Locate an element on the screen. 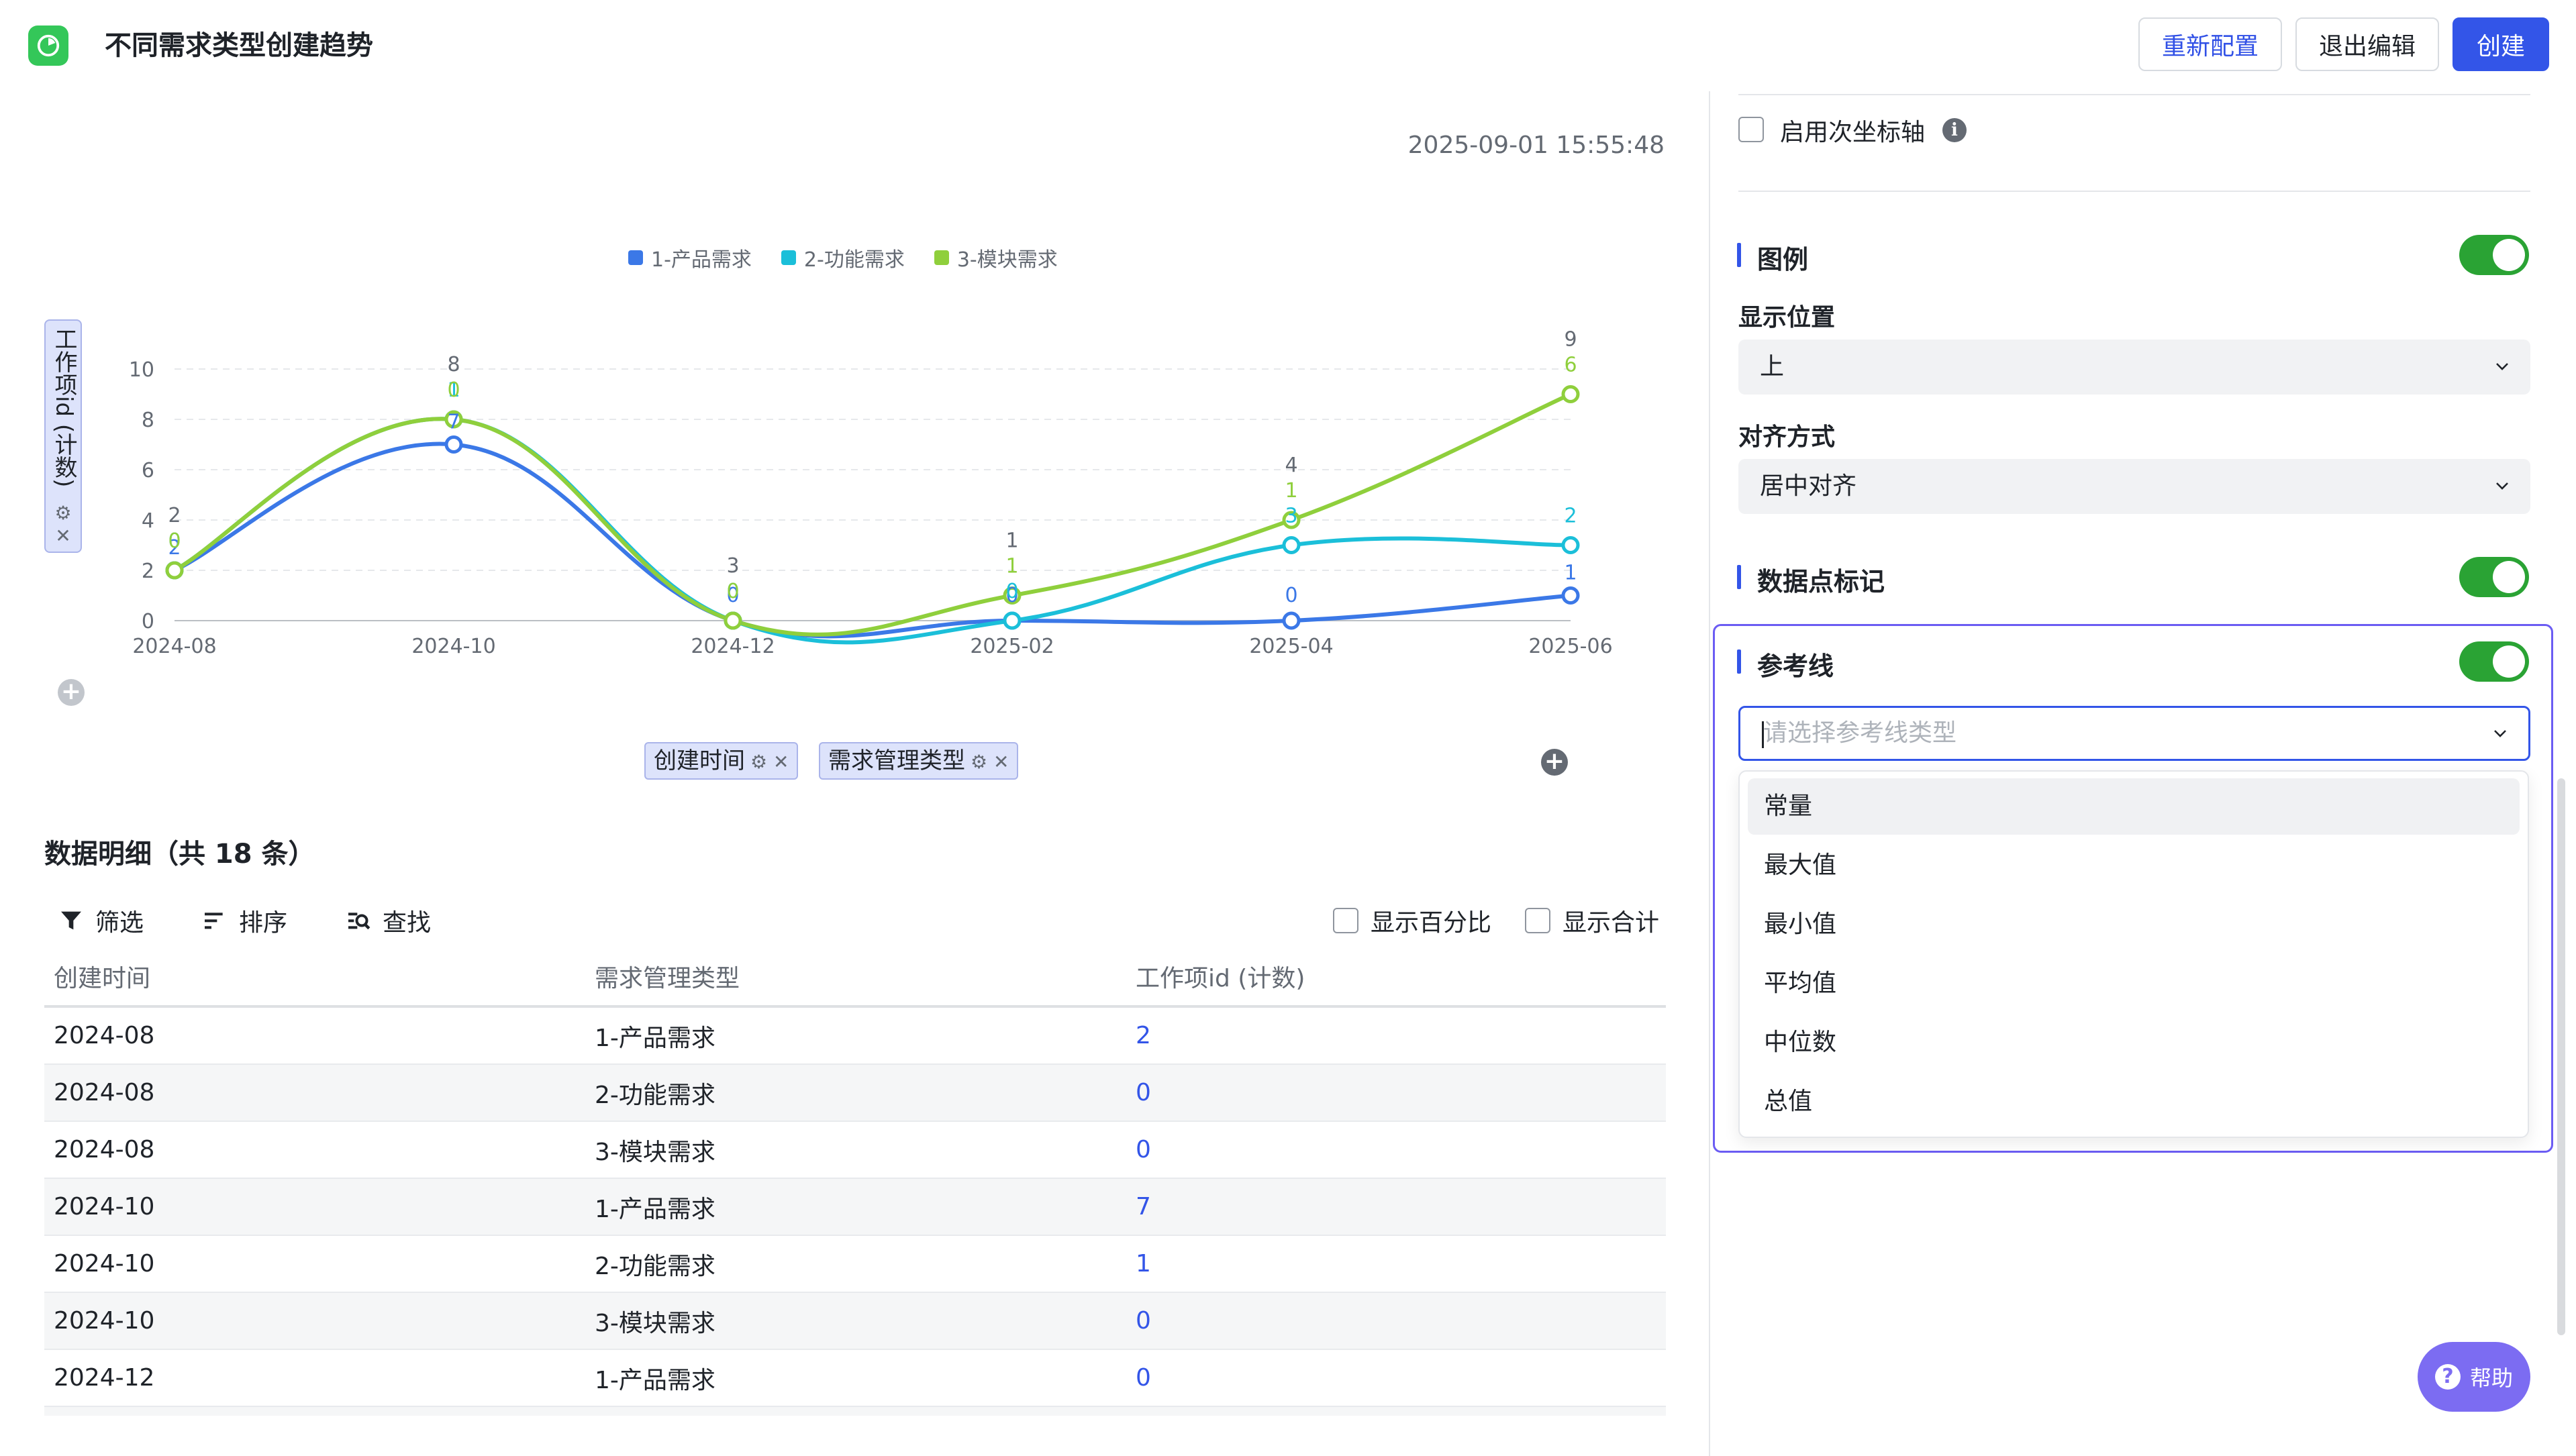 Image resolution: width=2576 pixels, height=1456 pixels. show-total-checkbox is located at coordinates (1537, 921).